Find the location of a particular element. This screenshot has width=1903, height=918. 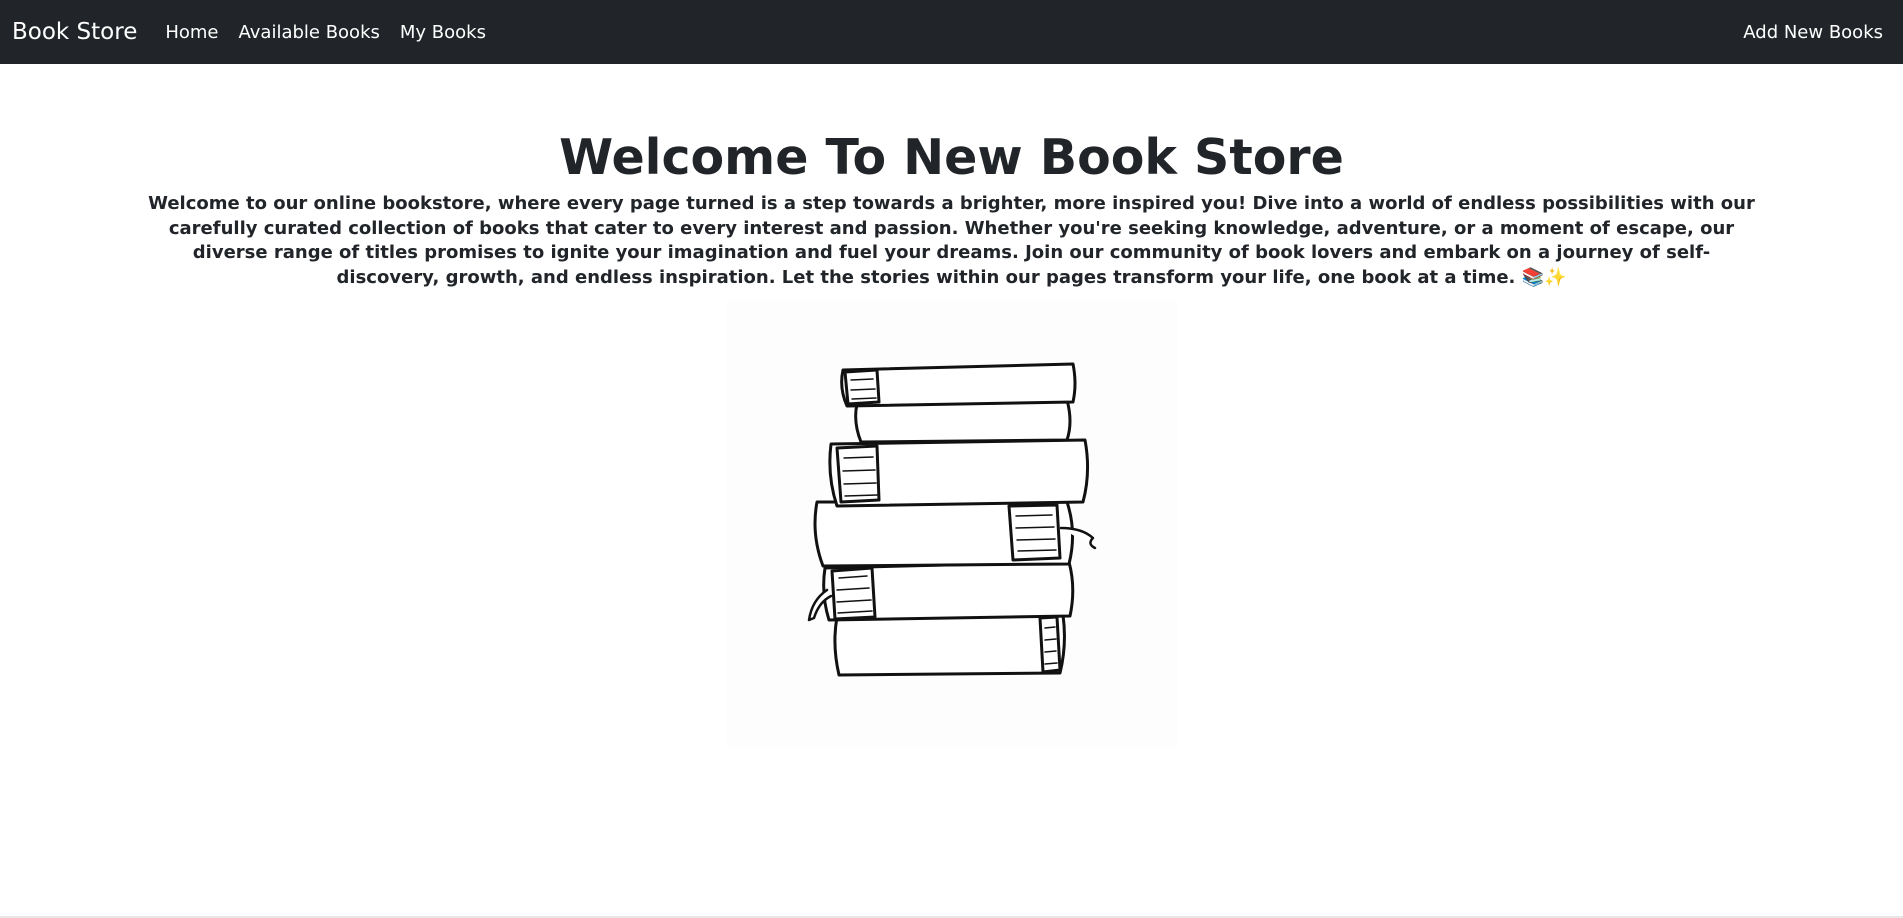

nav-link-my-books: My Books is located at coordinates (443, 32).